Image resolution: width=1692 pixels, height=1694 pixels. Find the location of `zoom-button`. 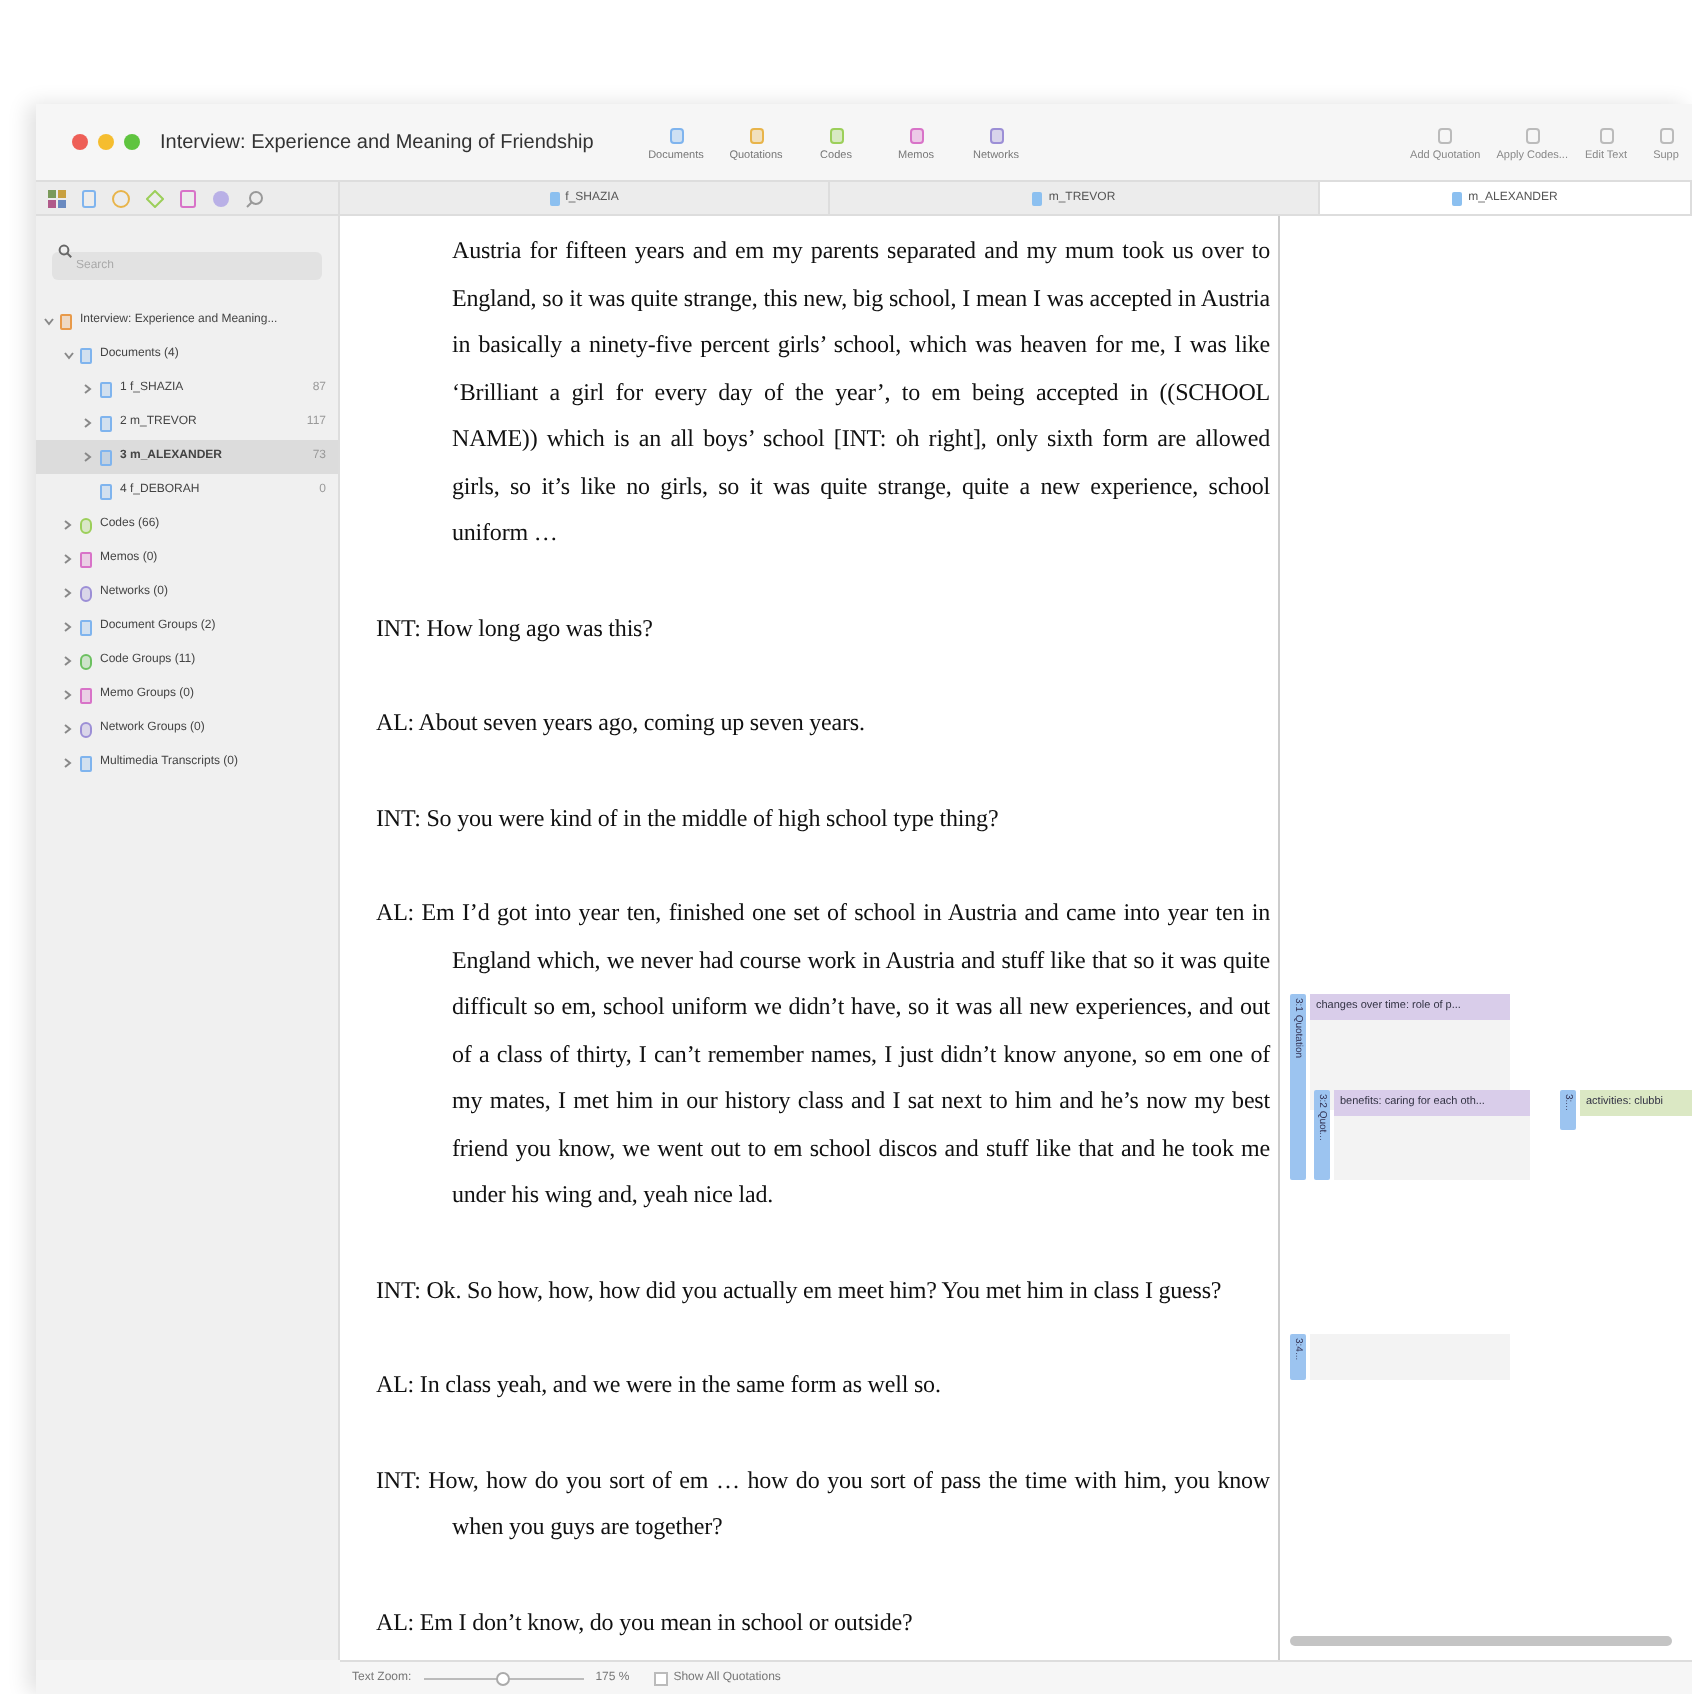

zoom-button is located at coordinates (132, 142).